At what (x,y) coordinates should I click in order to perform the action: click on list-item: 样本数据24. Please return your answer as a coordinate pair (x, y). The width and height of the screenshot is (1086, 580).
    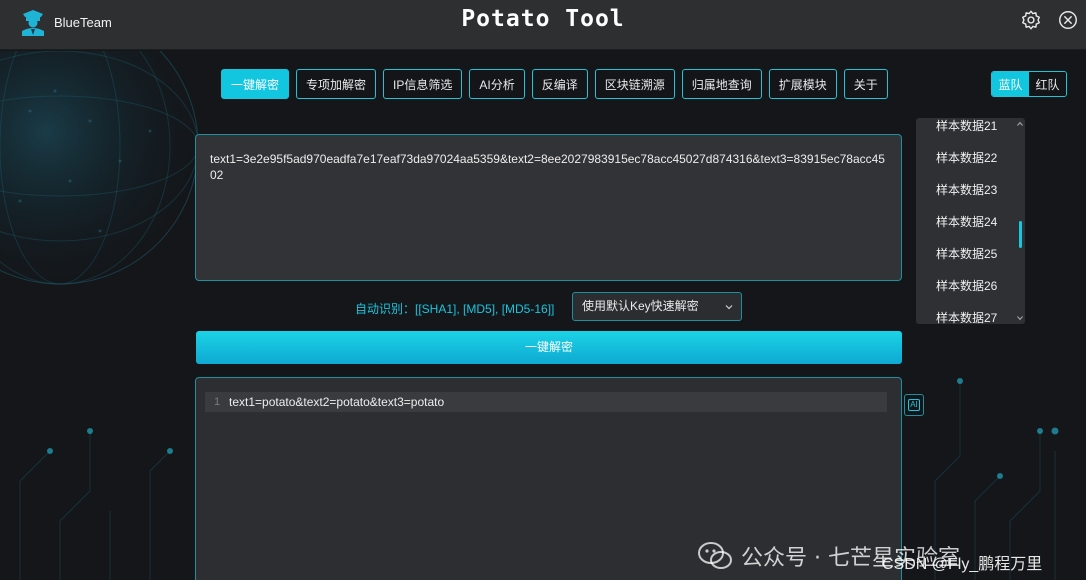
    Looking at the image, I should click on (970, 222).